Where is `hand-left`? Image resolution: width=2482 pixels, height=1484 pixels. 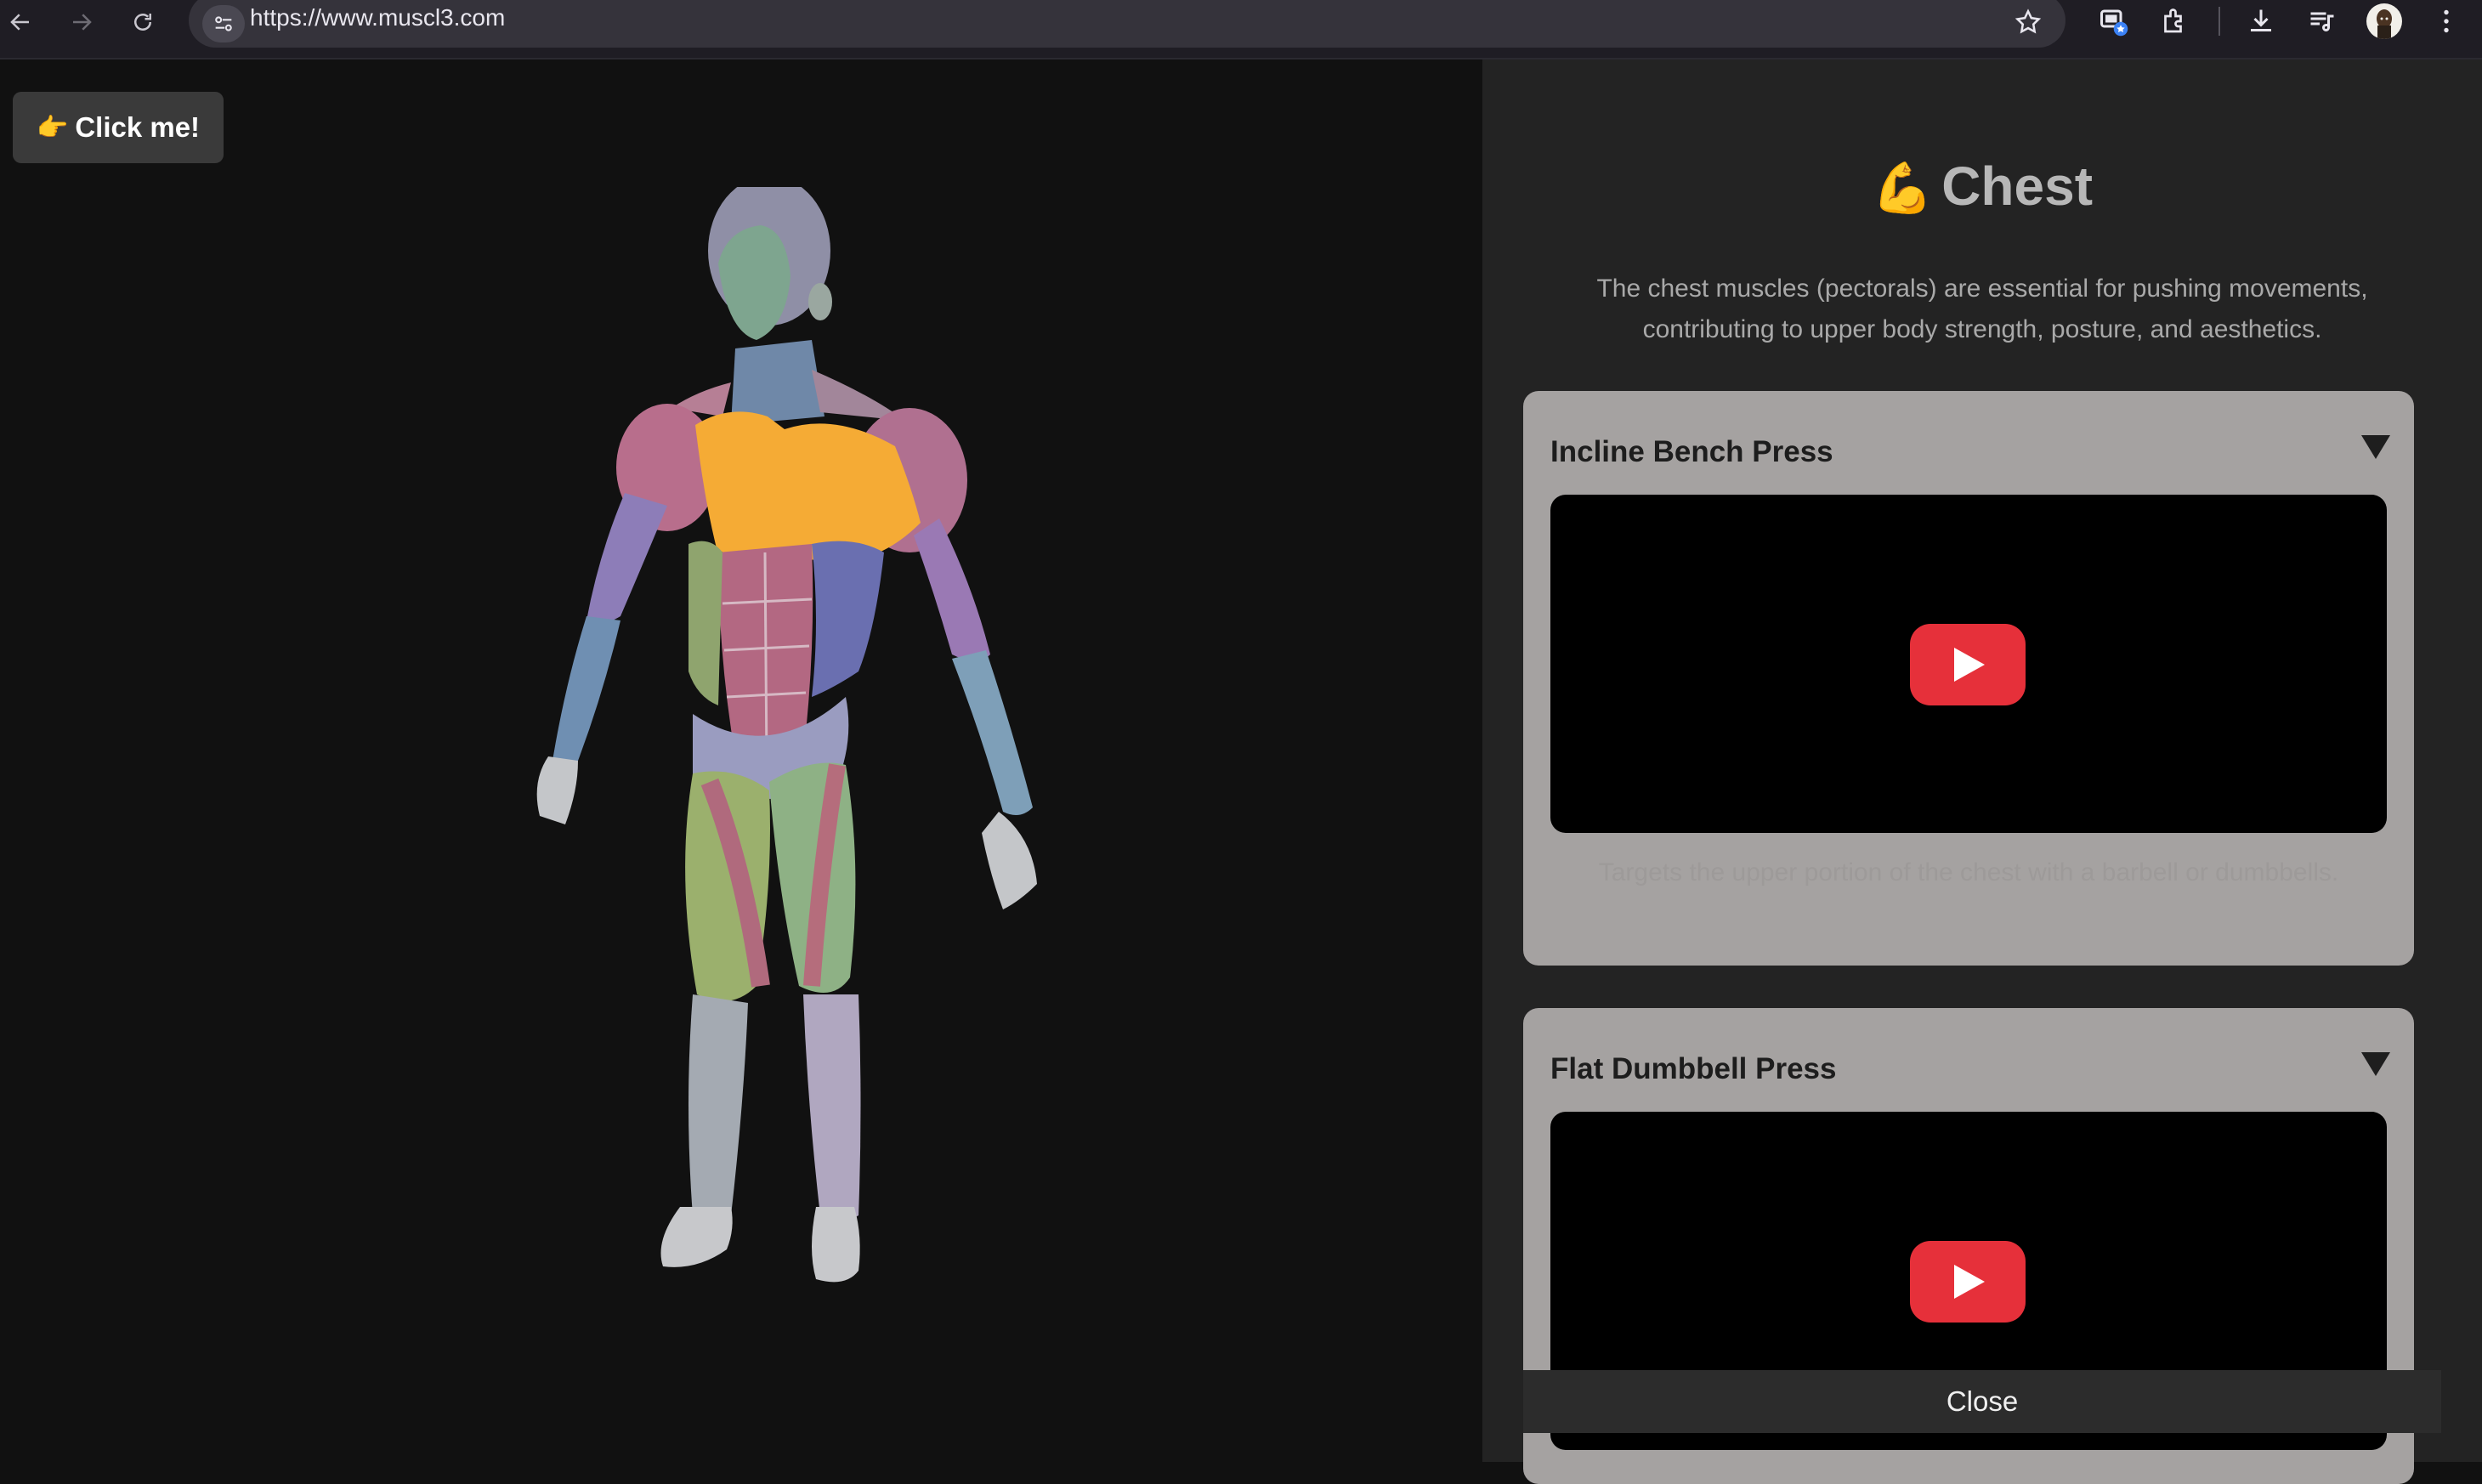 hand-left is located at coordinates (557, 790).